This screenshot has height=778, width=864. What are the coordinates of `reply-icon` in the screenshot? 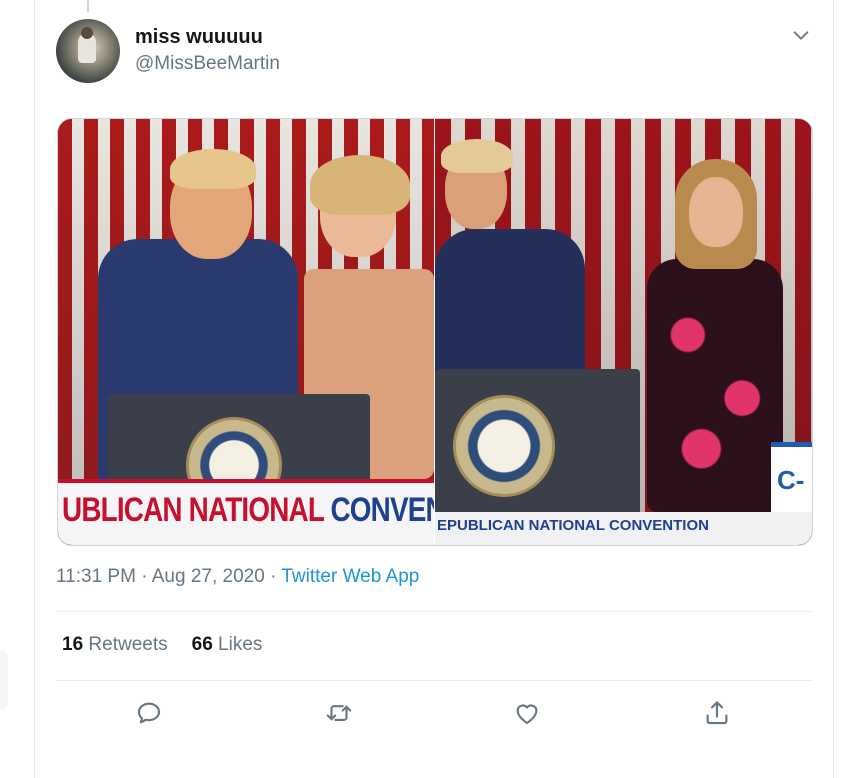 It's located at (149, 713).